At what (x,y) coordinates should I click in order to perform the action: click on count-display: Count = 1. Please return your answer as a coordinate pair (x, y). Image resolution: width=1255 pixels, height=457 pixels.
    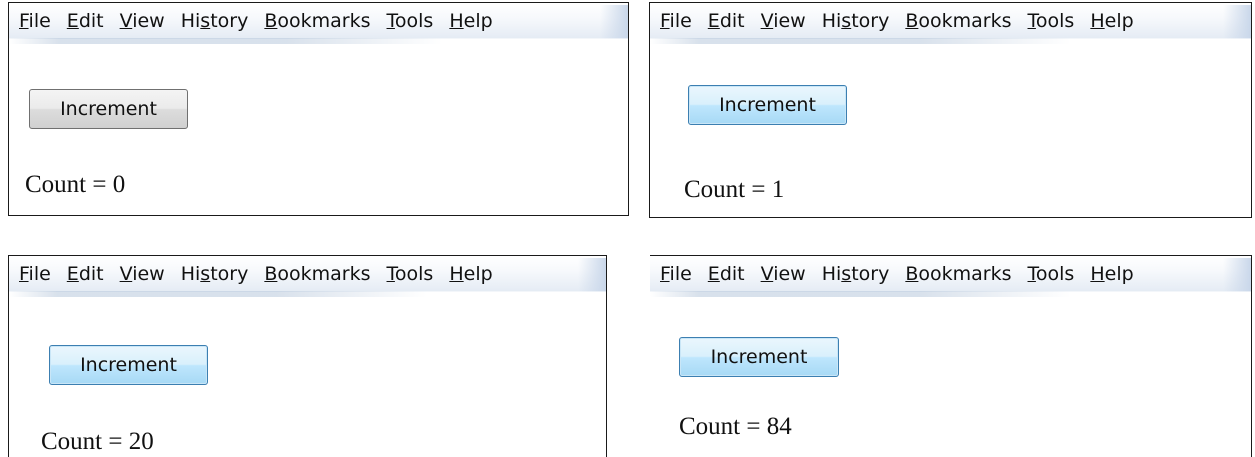
    Looking at the image, I should click on (734, 189).